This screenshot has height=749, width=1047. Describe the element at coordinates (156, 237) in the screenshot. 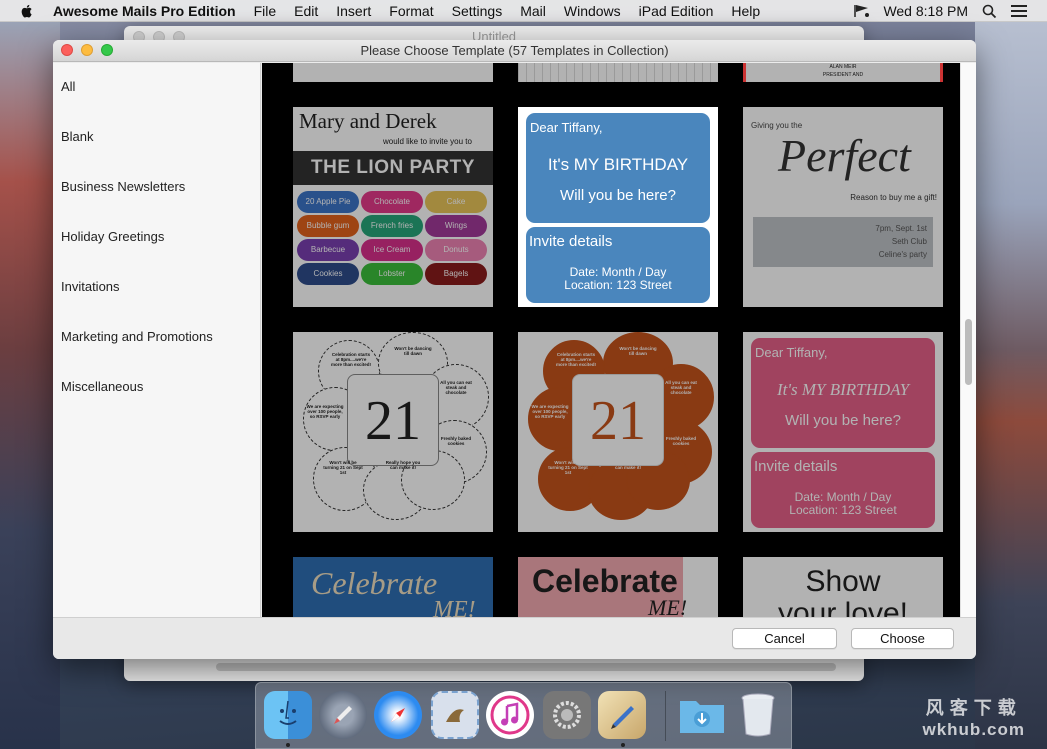

I see `category-holiday-greetings: Holiday Greetings` at that location.